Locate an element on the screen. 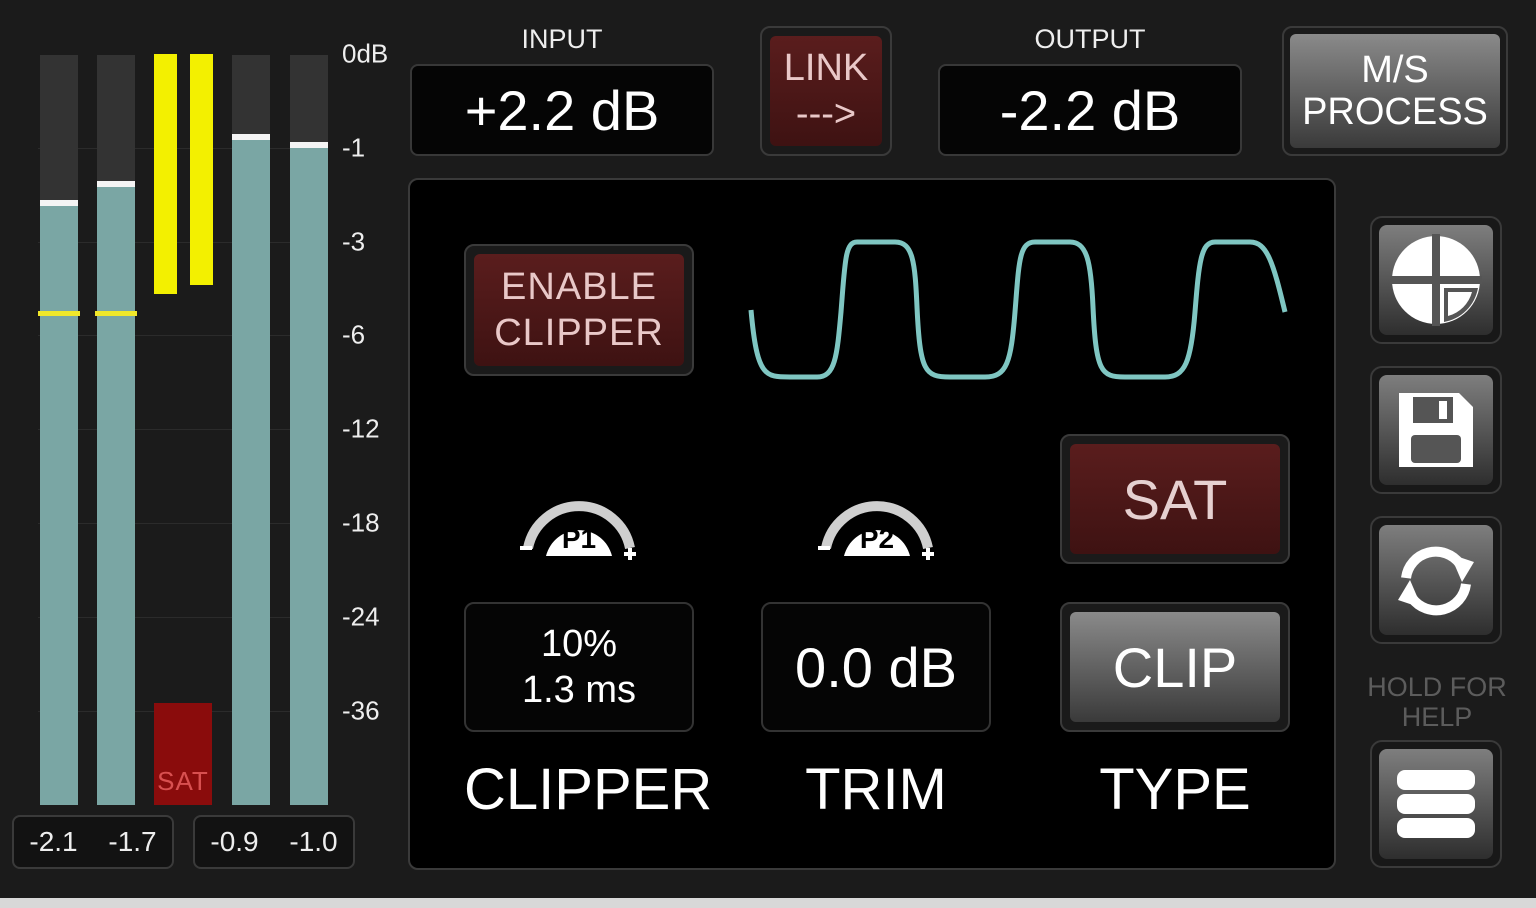  reset-button is located at coordinates (1436, 580).